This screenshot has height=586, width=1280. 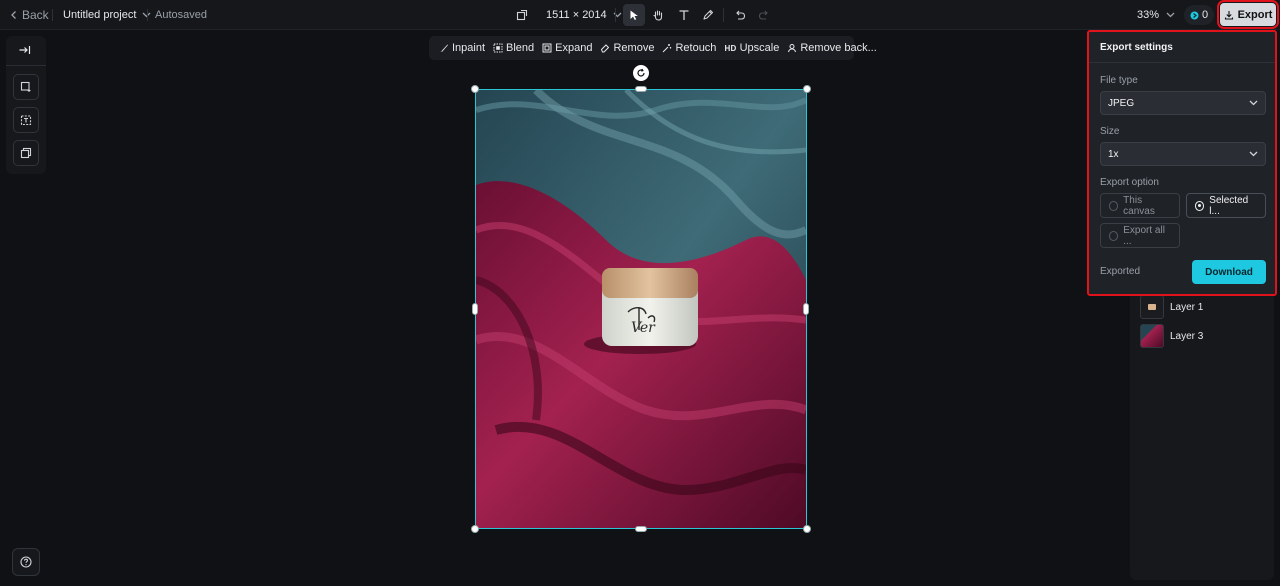 I want to click on project-title-dropdown: Untitled project, so click(x=107, y=15).